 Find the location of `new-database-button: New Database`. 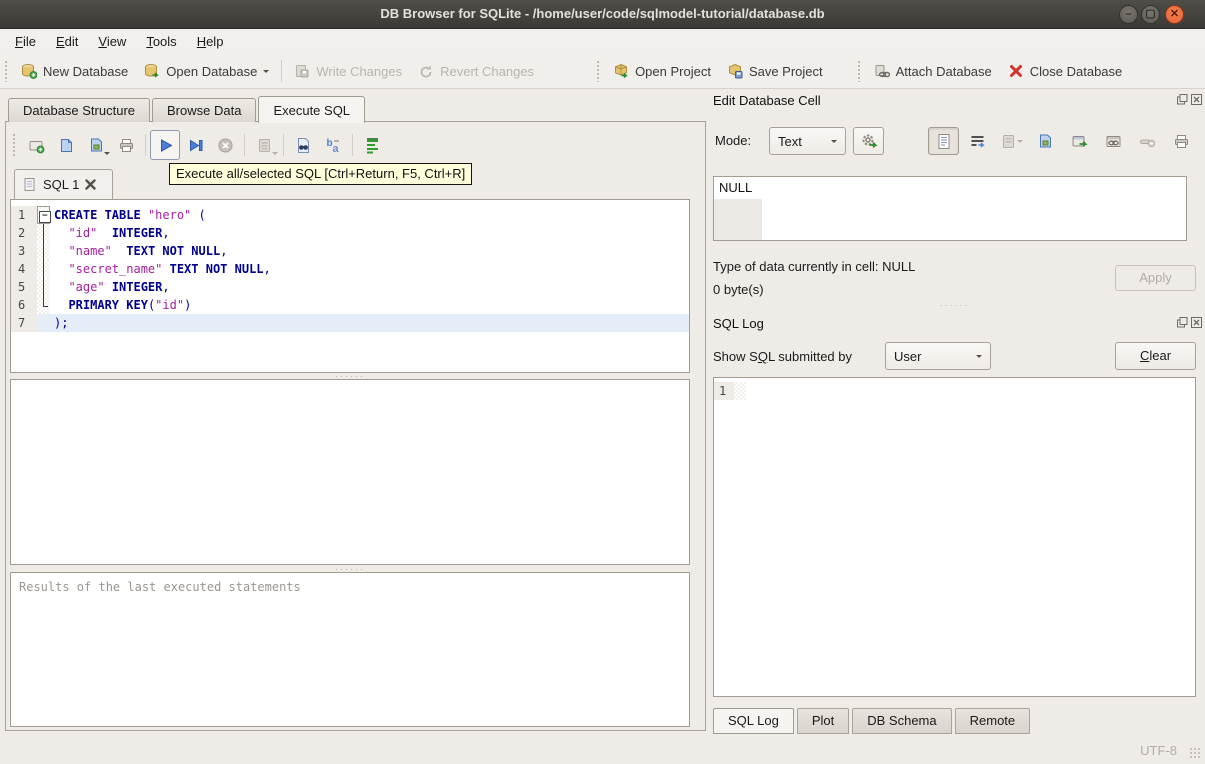

new-database-button: New Database is located at coordinates (74, 71).